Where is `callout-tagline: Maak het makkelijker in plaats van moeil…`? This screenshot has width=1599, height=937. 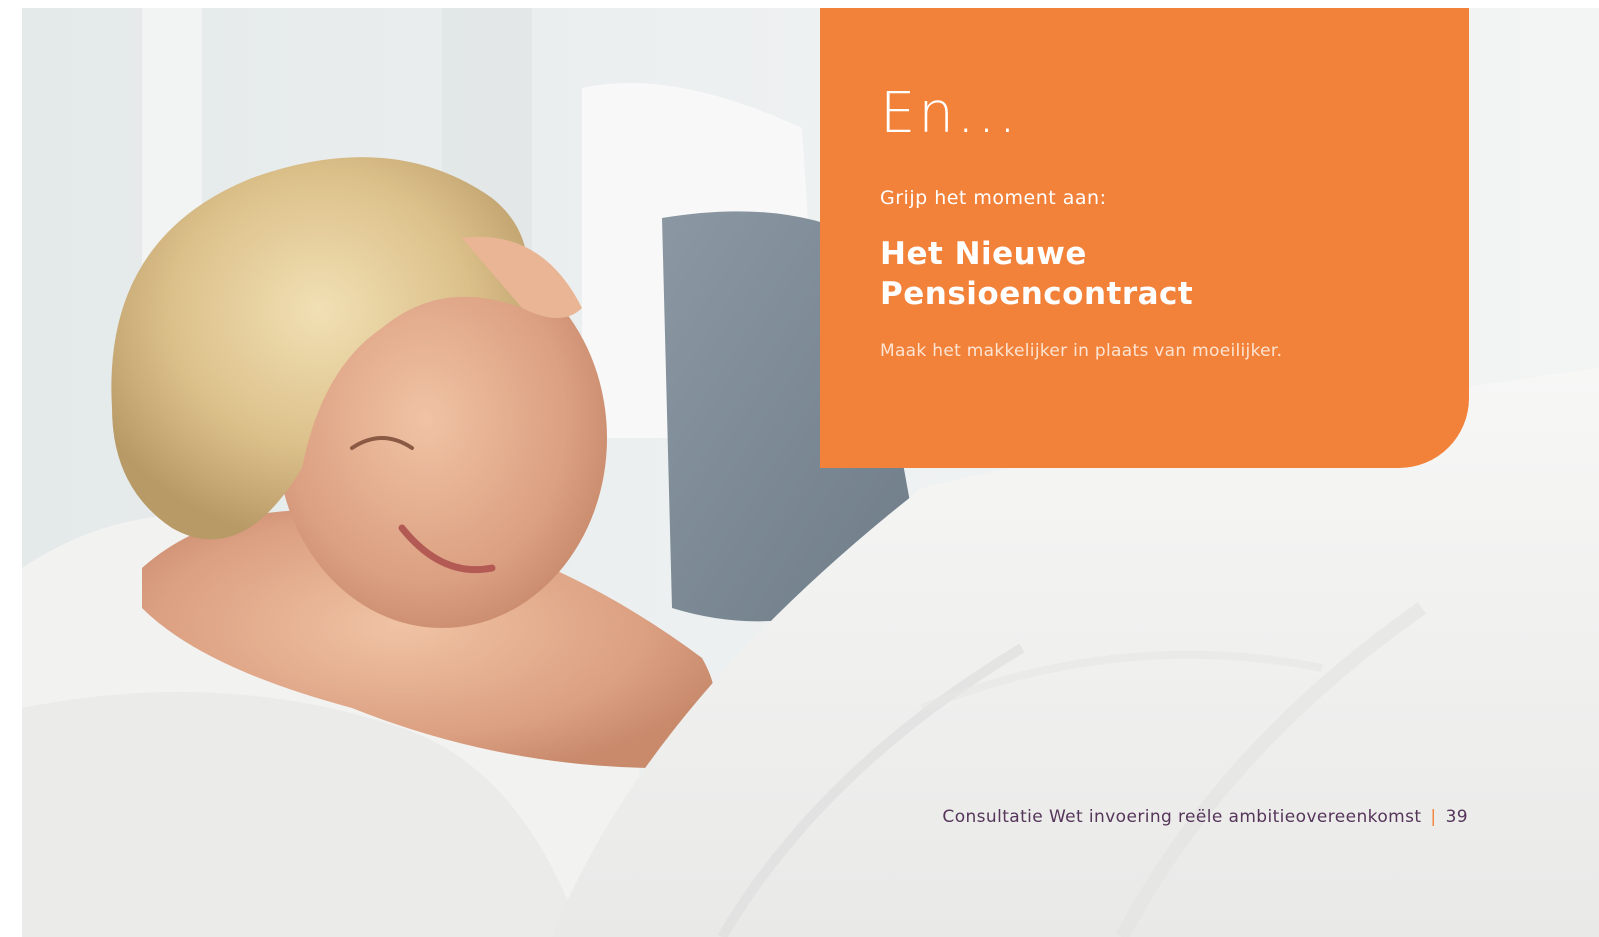
callout-tagline: Maak het makkelijker in plaats van moeil… is located at coordinates (1081, 351).